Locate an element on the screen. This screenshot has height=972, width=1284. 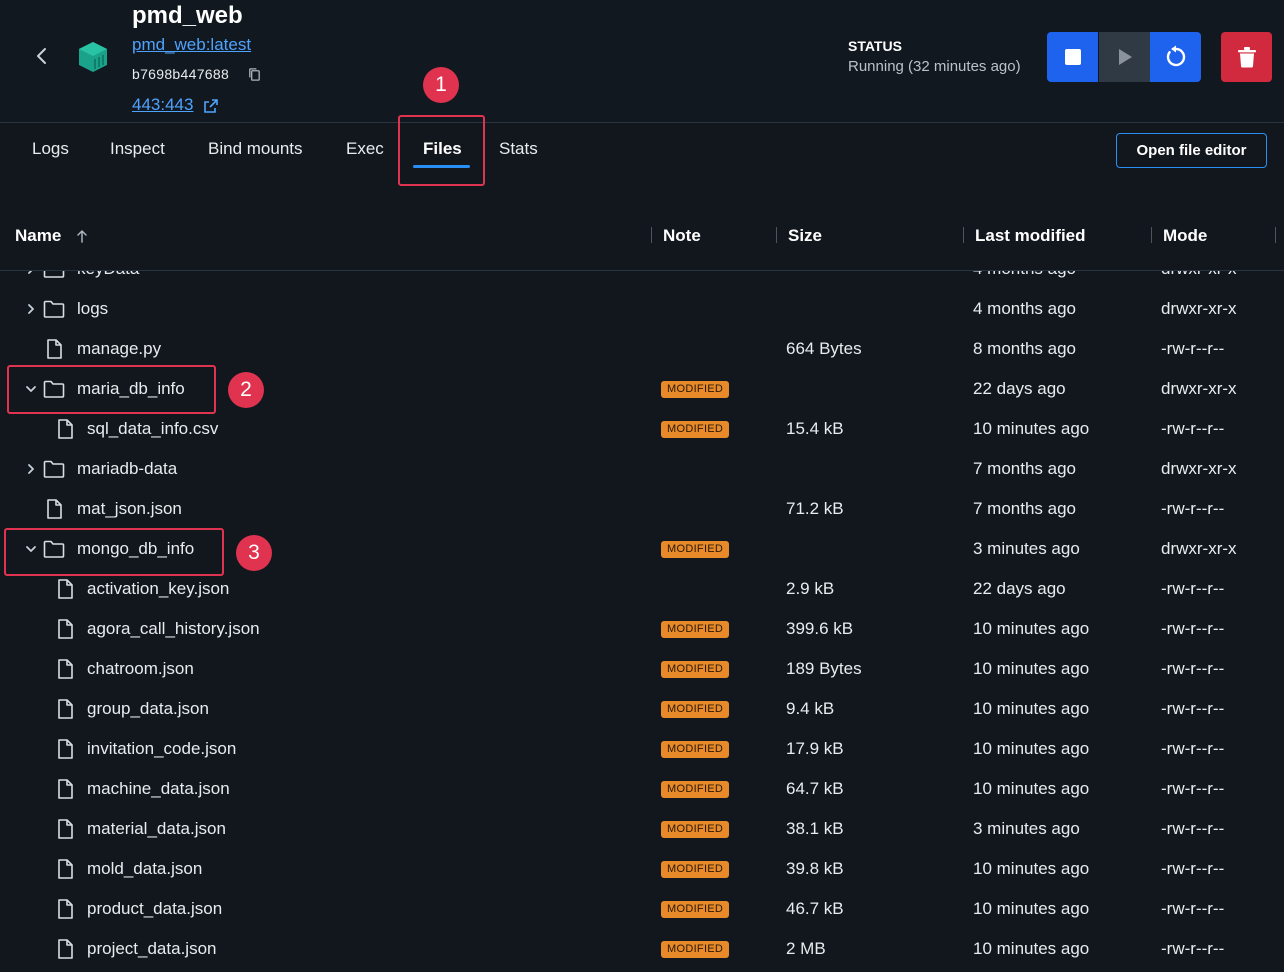
table-header: Name Note Size Last modified Mode is located at coordinates (642, 241).